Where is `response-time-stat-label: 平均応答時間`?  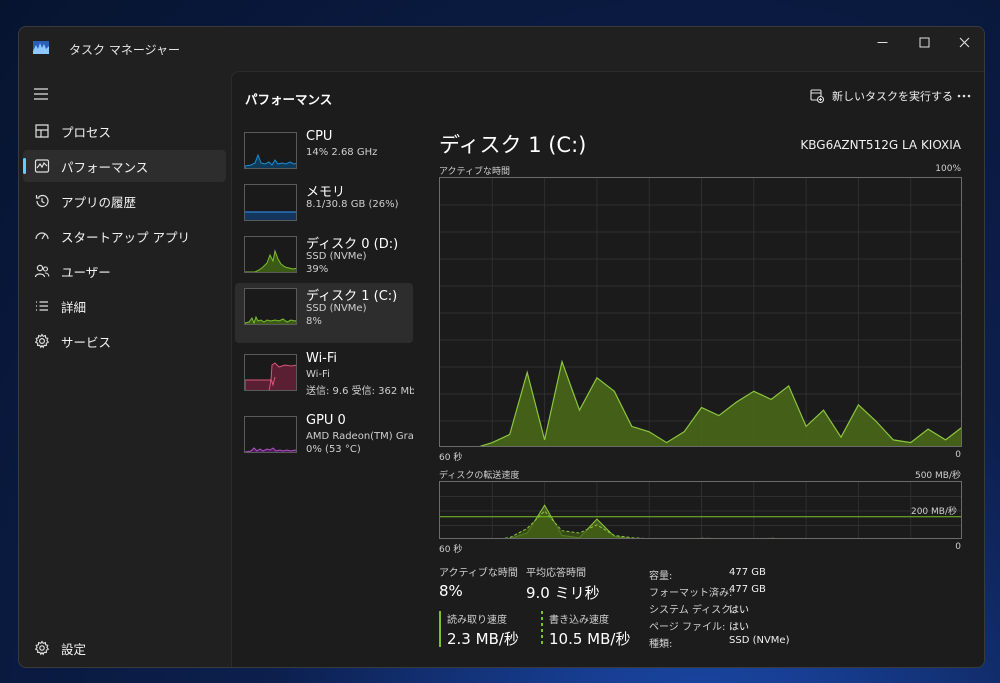 response-time-stat-label: 平均応答時間 is located at coordinates (556, 573).